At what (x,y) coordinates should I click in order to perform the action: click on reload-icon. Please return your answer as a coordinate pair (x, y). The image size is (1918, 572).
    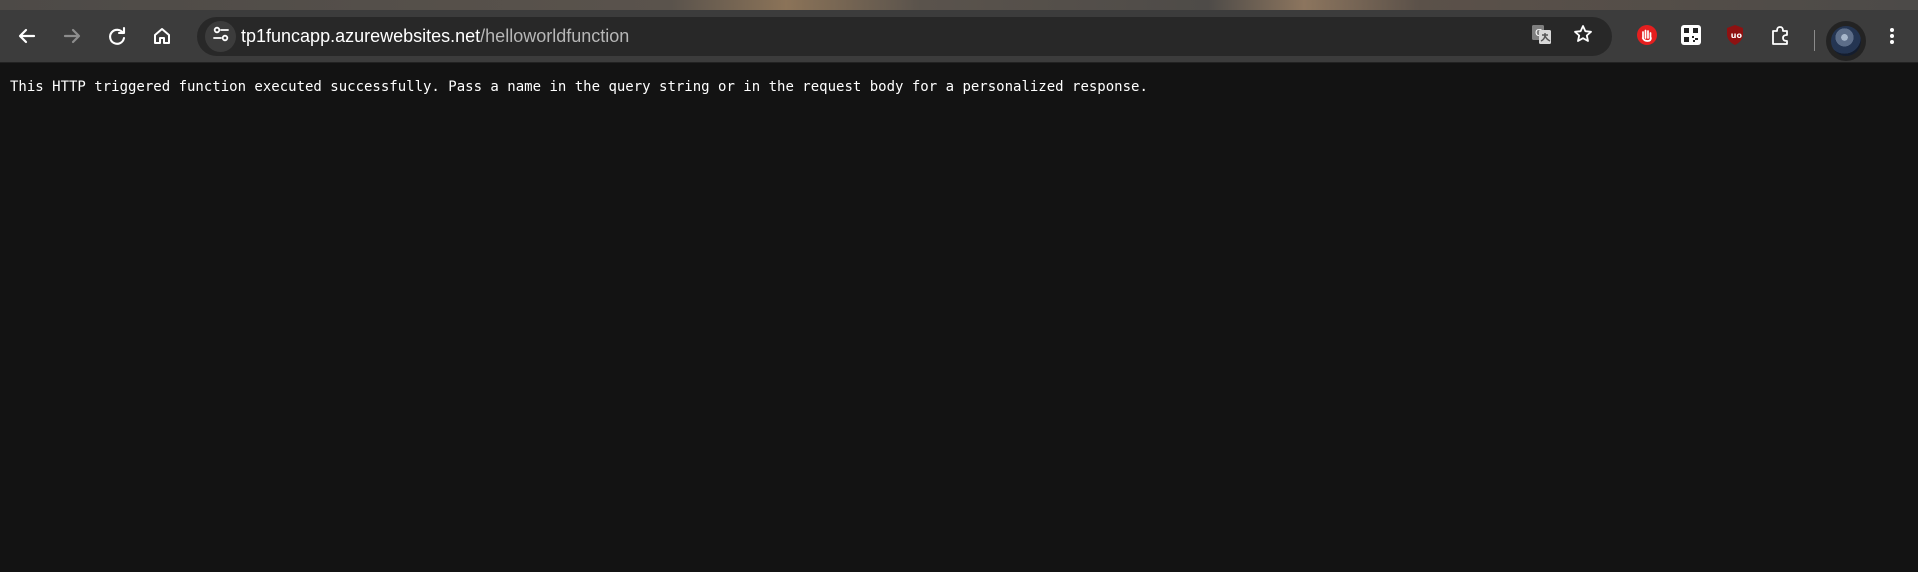
    Looking at the image, I should click on (117, 36).